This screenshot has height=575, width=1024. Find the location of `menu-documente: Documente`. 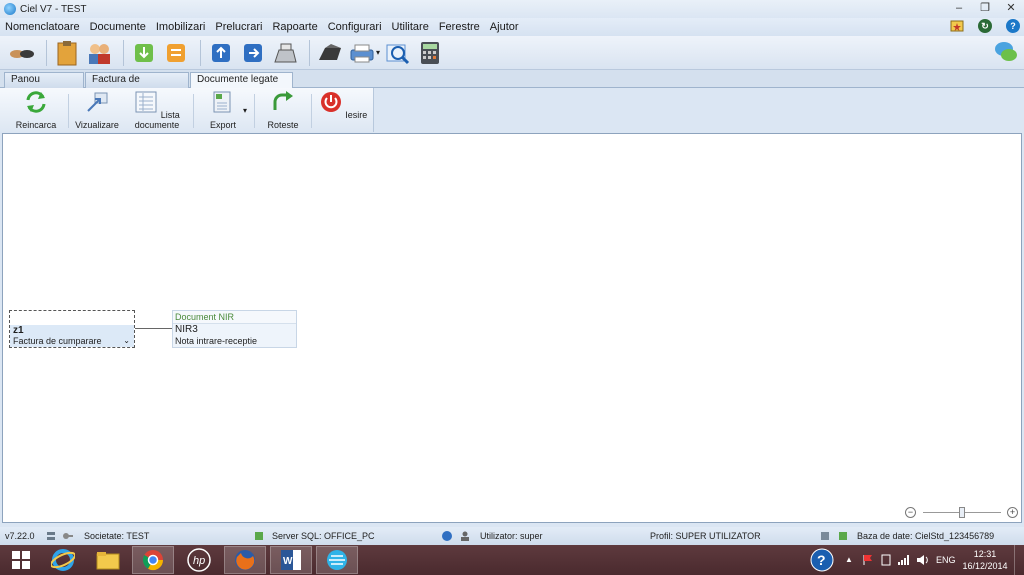

menu-documente: Documente is located at coordinates (118, 27).